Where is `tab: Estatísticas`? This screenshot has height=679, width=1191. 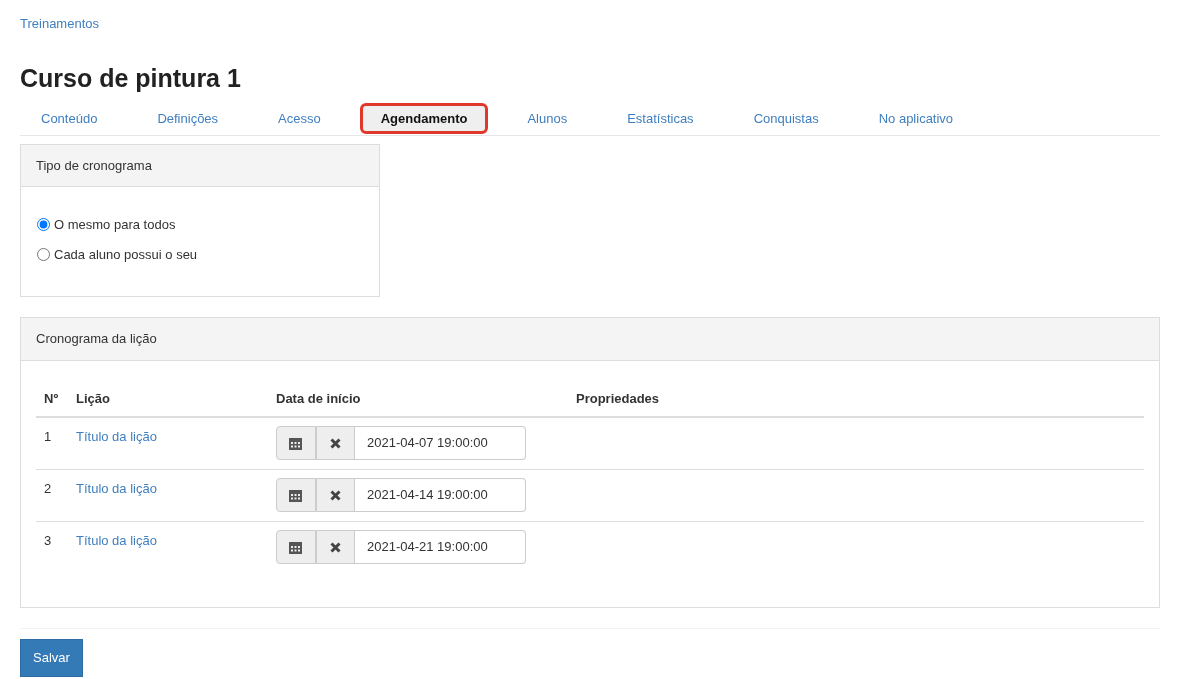
tab: Estatísticas is located at coordinates (660, 118).